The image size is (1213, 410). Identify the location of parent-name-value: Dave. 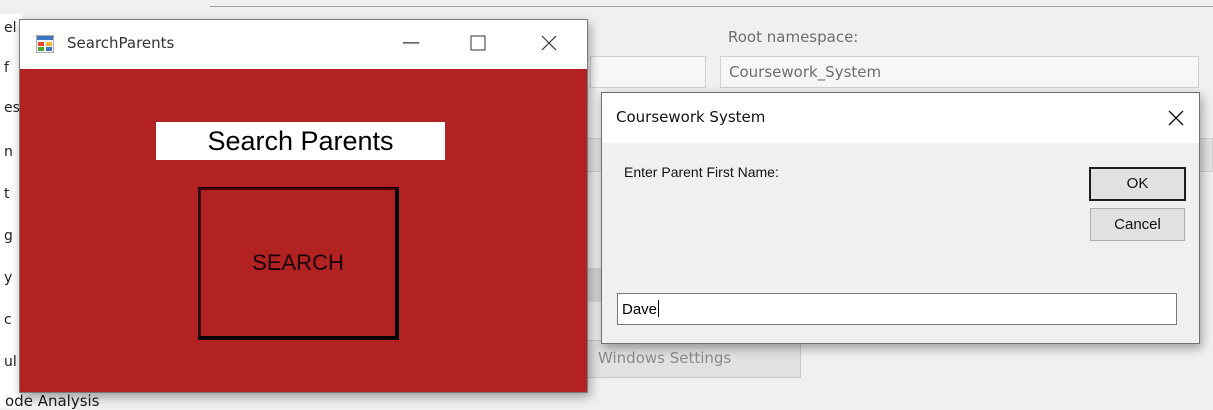
(641, 309).